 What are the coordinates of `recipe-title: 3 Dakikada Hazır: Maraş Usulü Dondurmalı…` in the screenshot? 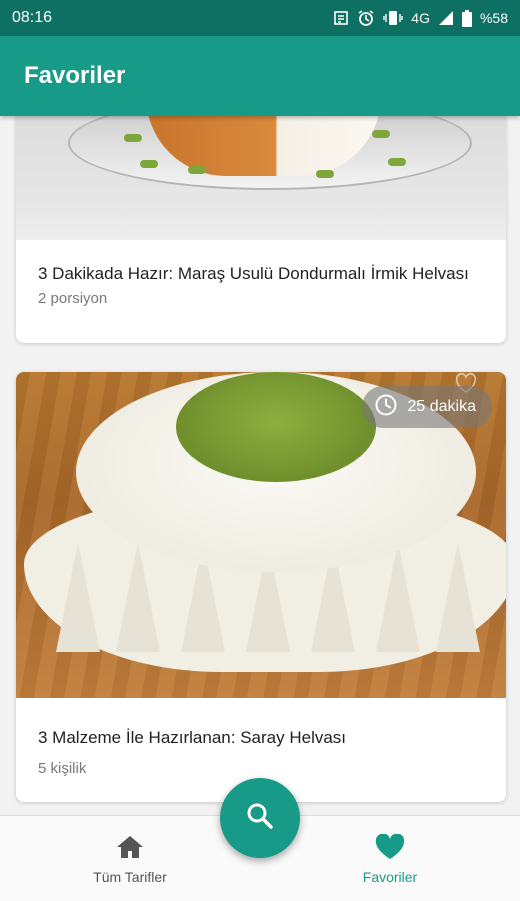 It's located at (253, 273).